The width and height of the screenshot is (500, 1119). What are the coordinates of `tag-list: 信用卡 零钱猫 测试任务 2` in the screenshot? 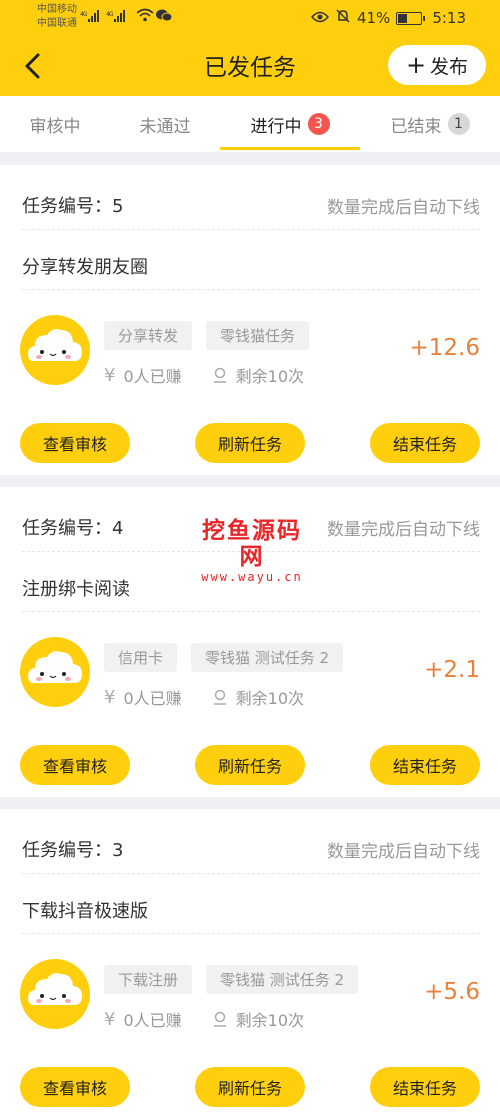 It's located at (224, 657).